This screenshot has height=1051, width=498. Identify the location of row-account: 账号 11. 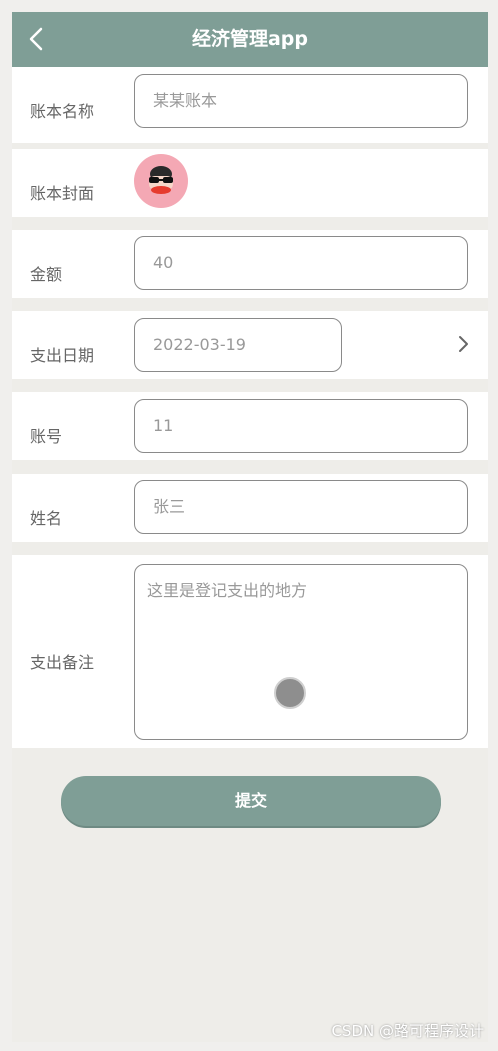
(250, 426).